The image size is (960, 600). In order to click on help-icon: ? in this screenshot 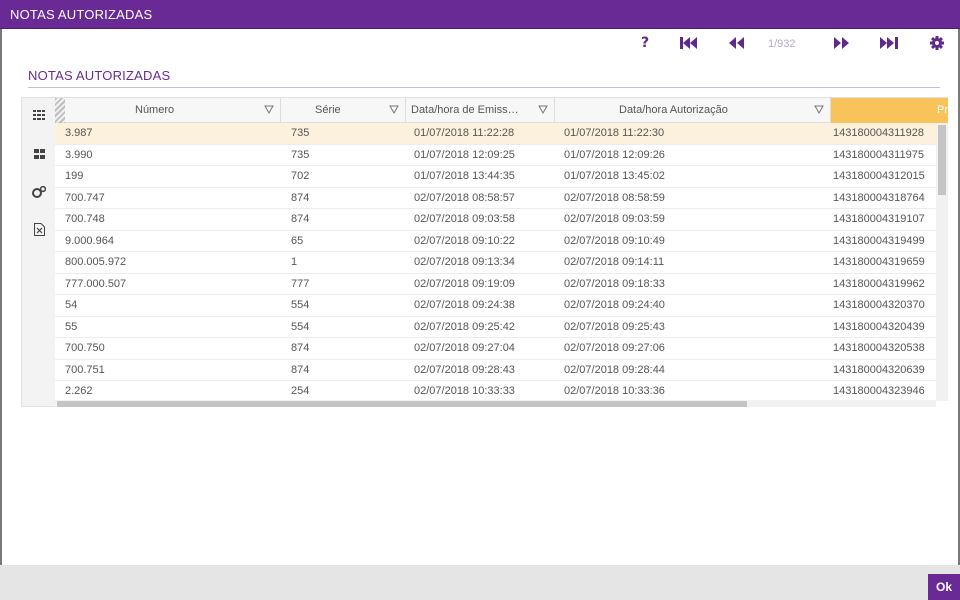, I will do `click(645, 43)`.